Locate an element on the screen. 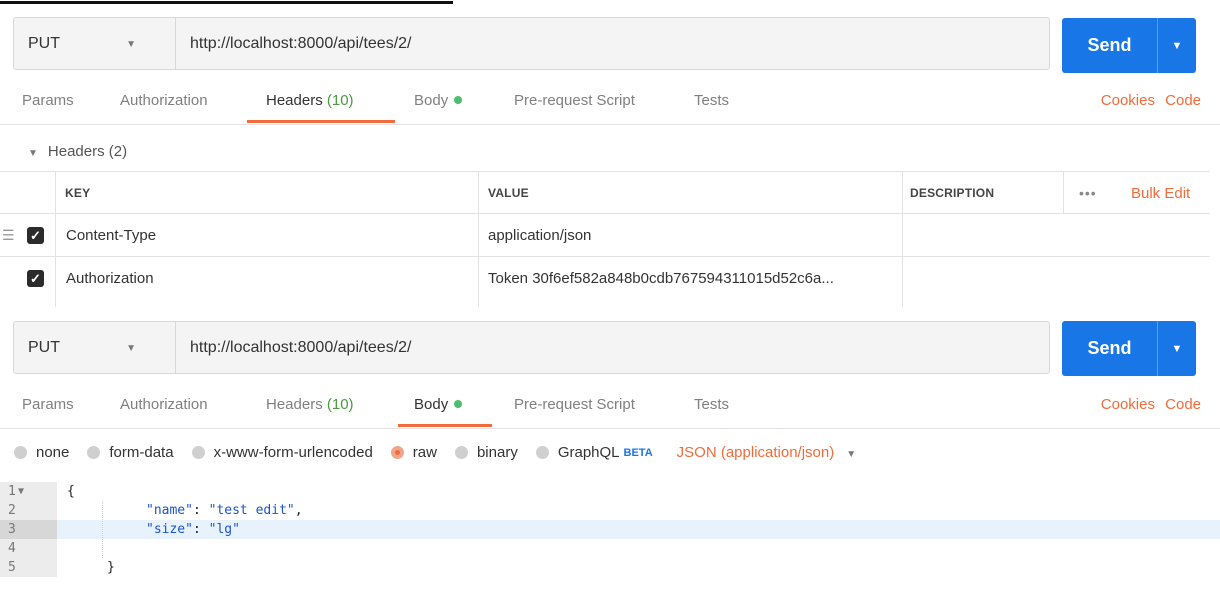 This screenshot has width=1220, height=596. code-line-highlighted: 3 "size": "lg" is located at coordinates (610, 529).